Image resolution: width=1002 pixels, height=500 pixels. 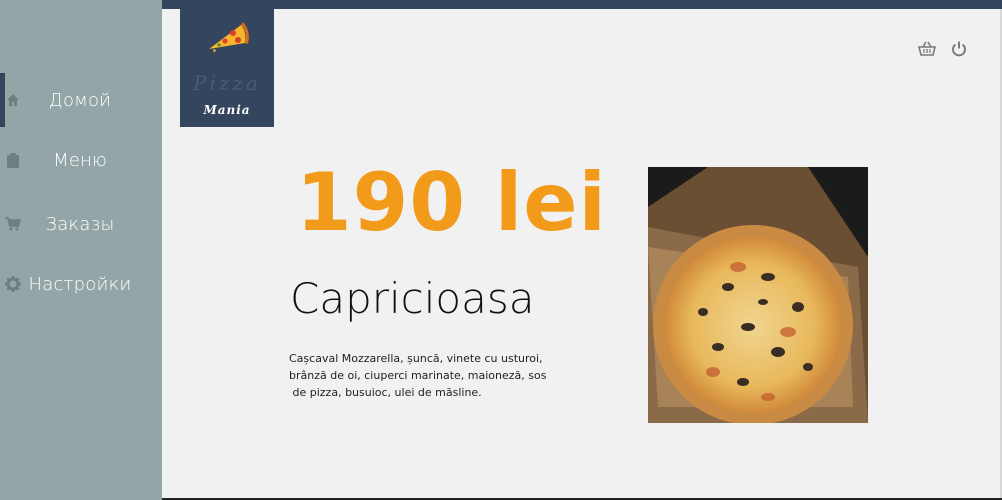 I want to click on product-image, so click(x=758, y=295).